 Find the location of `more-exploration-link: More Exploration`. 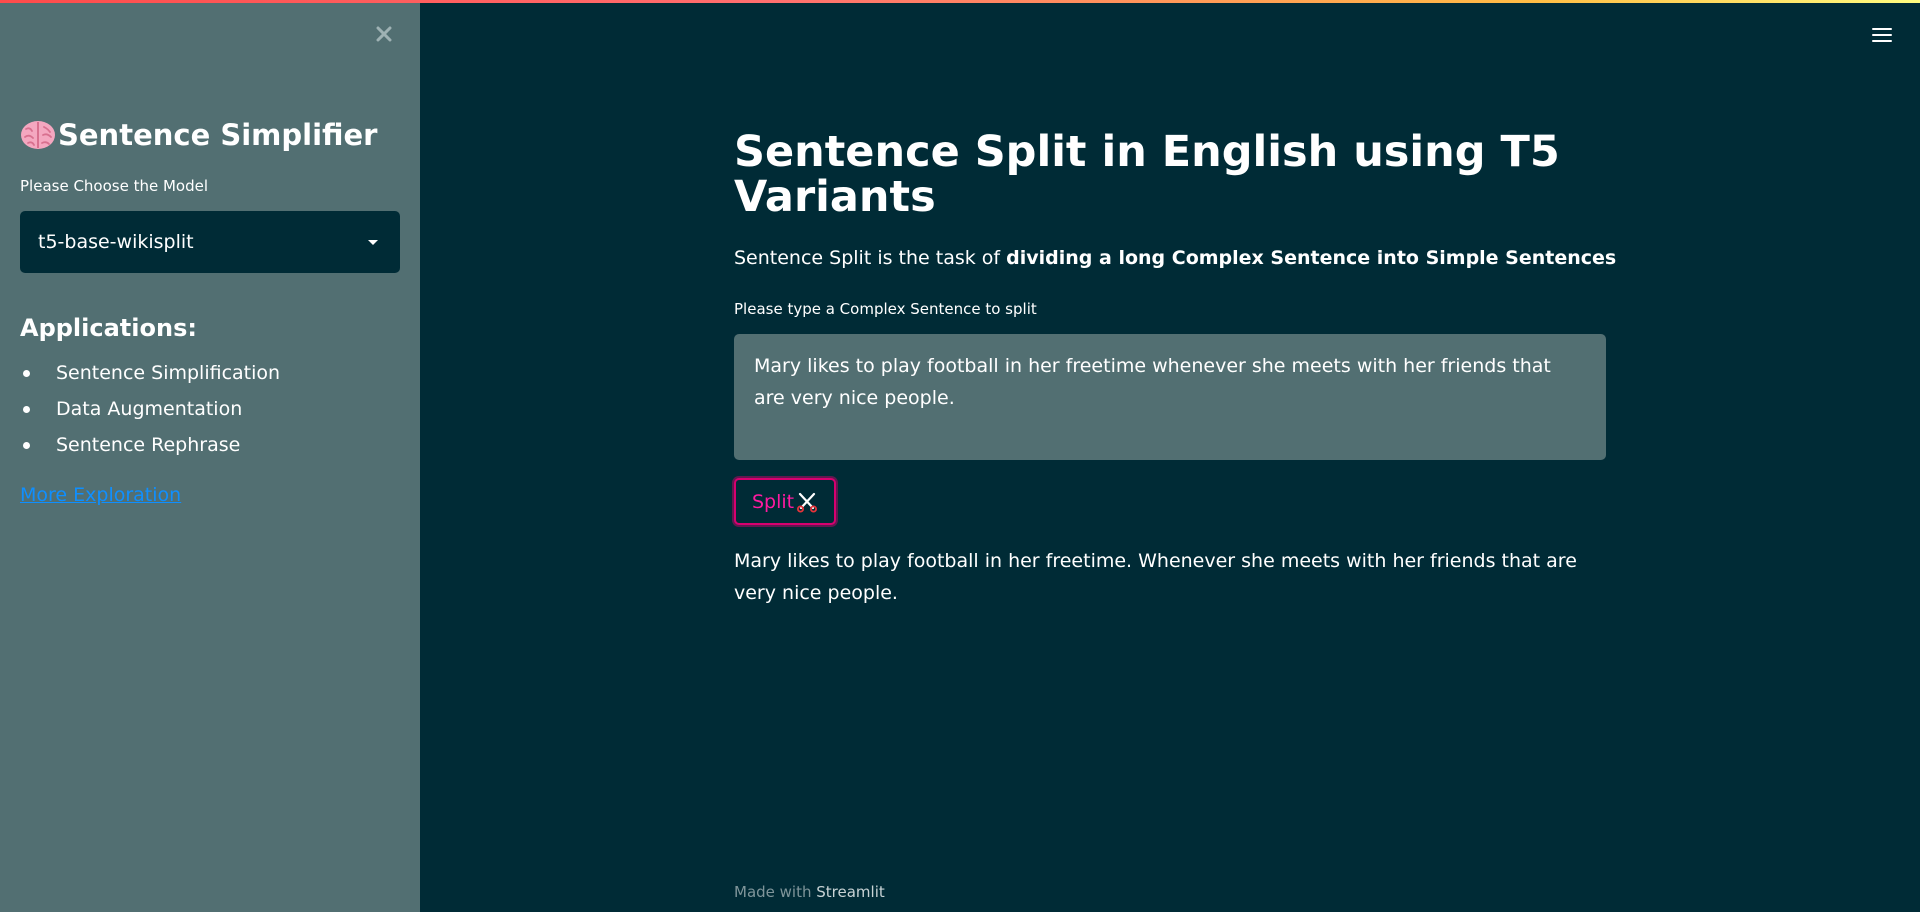

more-exploration-link: More Exploration is located at coordinates (100, 495).